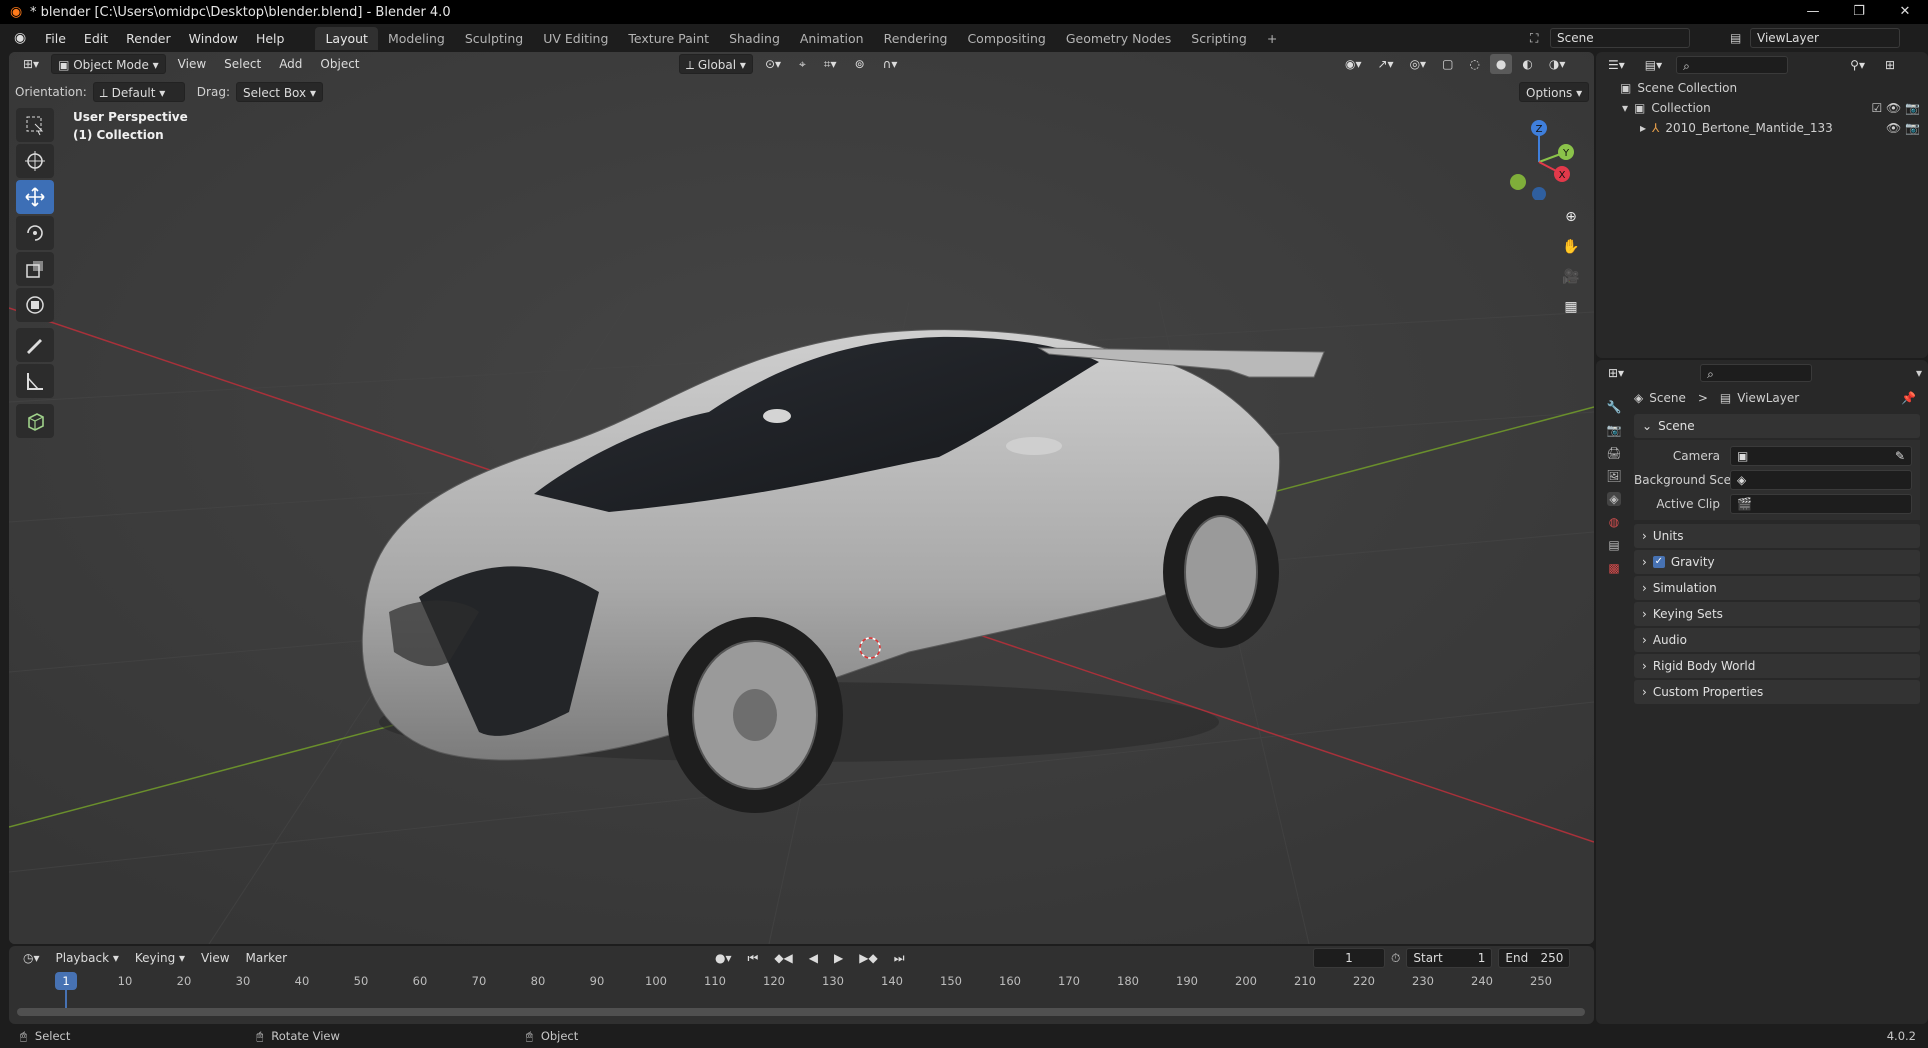 This screenshot has height=1048, width=1928. Describe the element at coordinates (1653, 65) in the screenshot. I see `display-mode-icon: ▤▾` at that location.